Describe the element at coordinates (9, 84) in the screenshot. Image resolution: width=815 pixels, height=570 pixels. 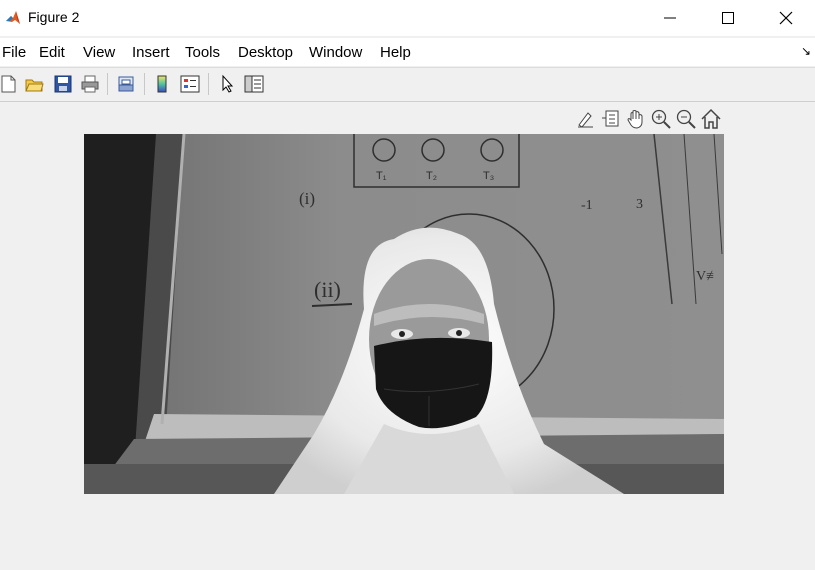
I see `new-figure-icon` at that location.